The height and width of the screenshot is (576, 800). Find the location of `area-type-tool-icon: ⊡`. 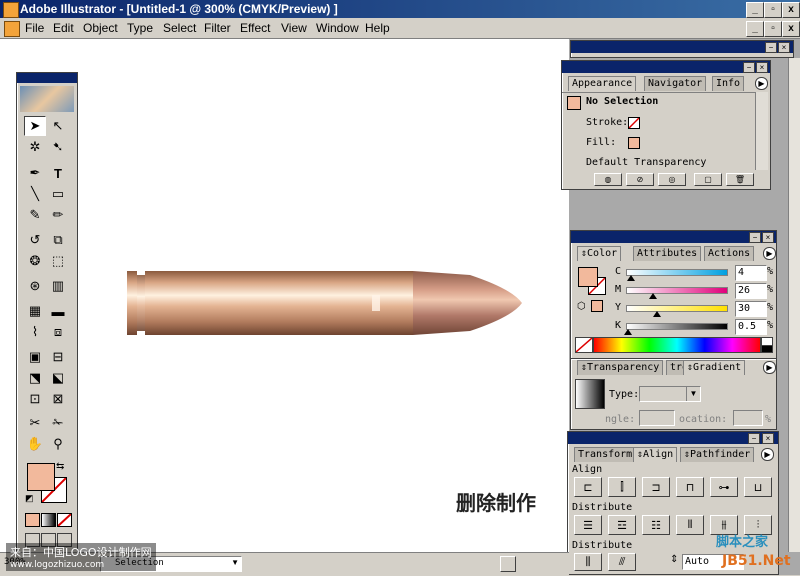

area-type-tool-icon: ⊡ is located at coordinates (35, 399).